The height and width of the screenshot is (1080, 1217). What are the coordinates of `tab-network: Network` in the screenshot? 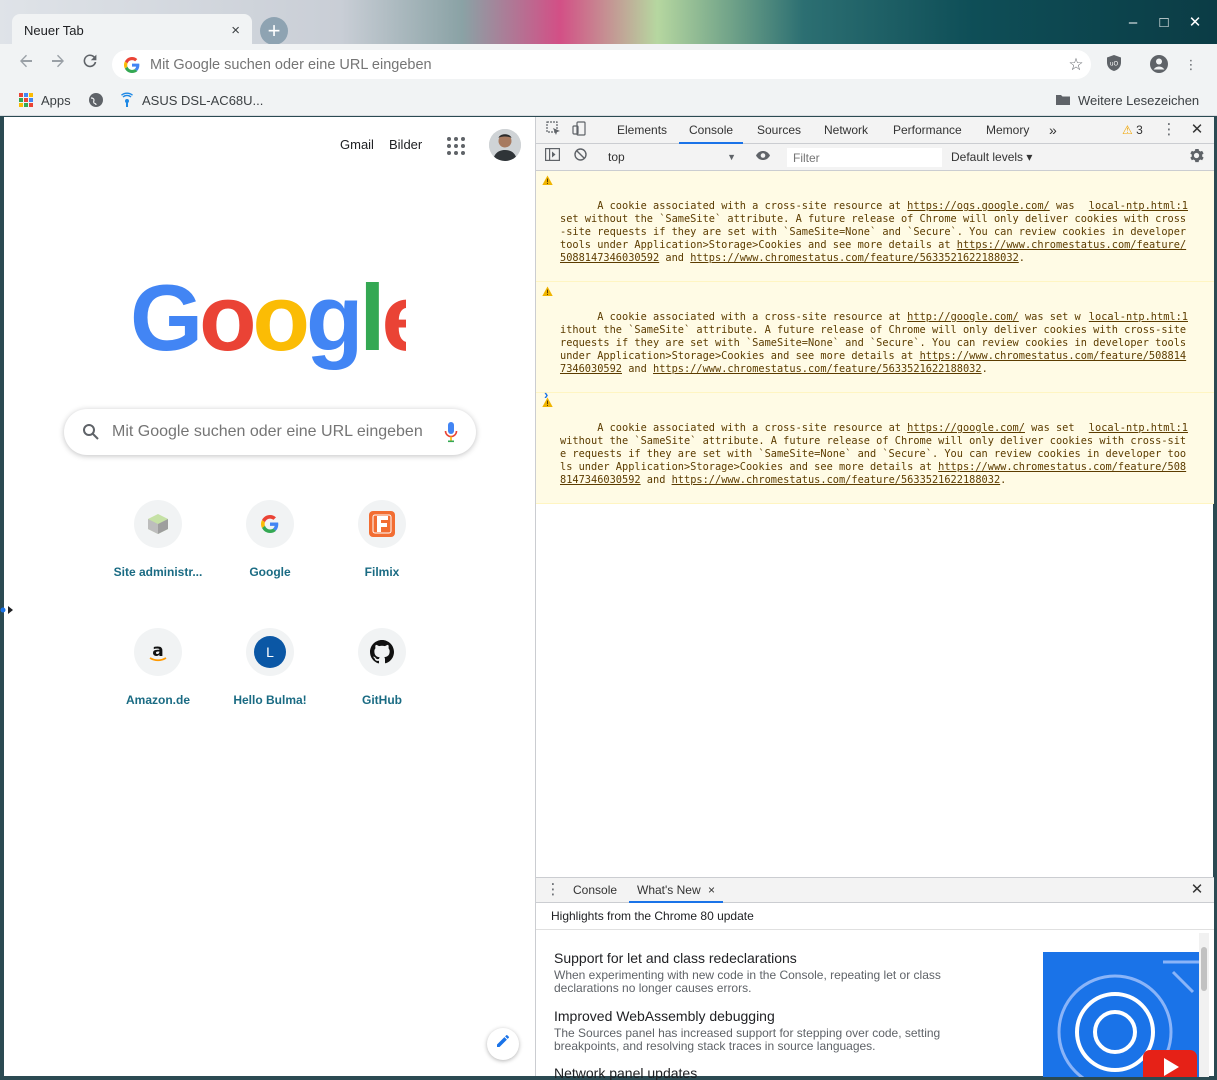 It's located at (846, 130).